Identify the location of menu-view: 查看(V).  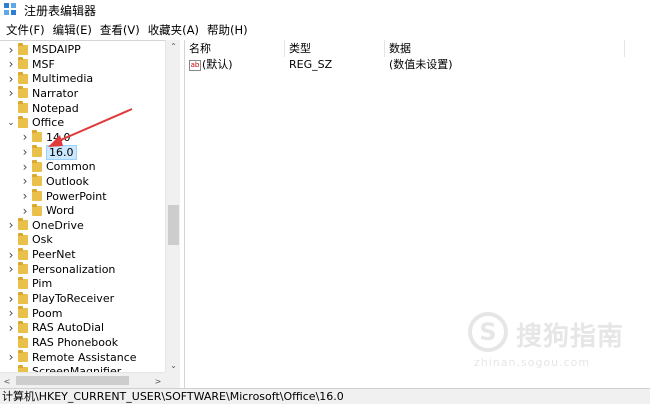
(120, 30).